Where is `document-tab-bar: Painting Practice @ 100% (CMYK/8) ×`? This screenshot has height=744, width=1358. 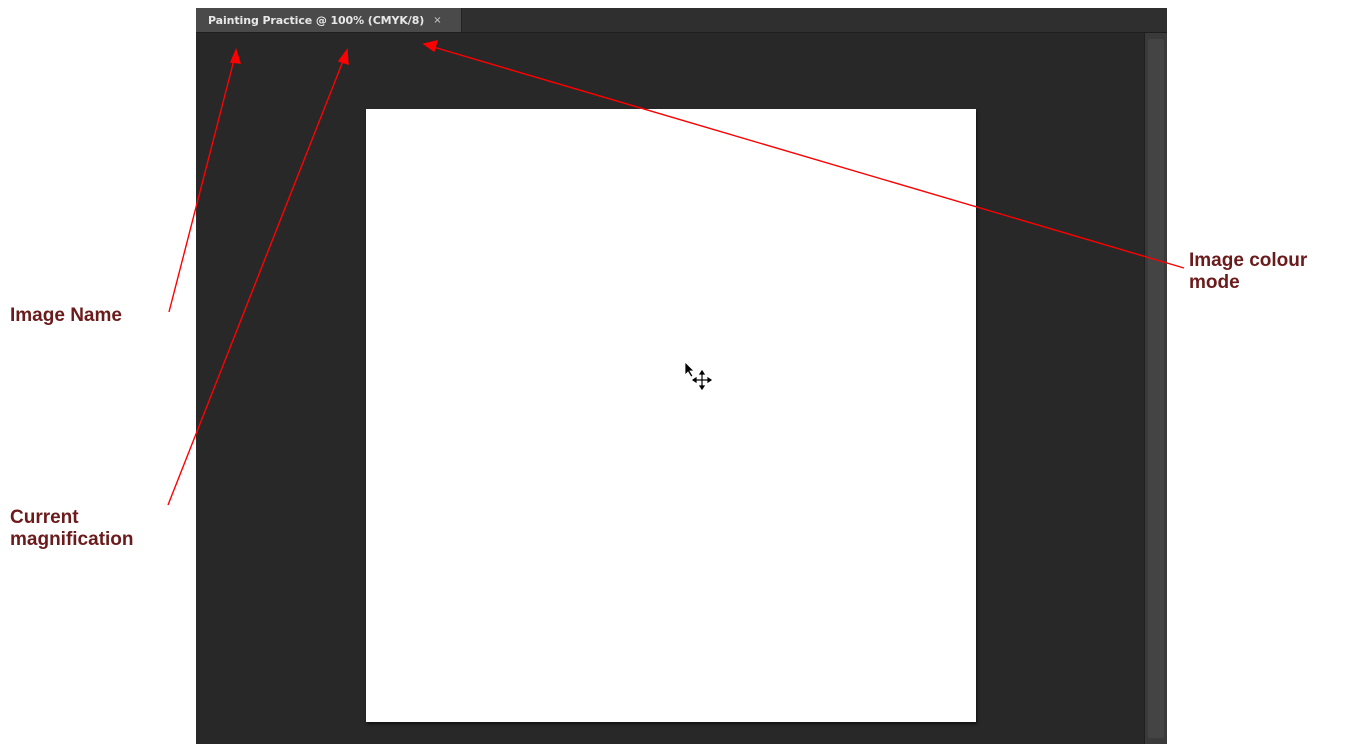 document-tab-bar: Painting Practice @ 100% (CMYK/8) × is located at coordinates (681, 20).